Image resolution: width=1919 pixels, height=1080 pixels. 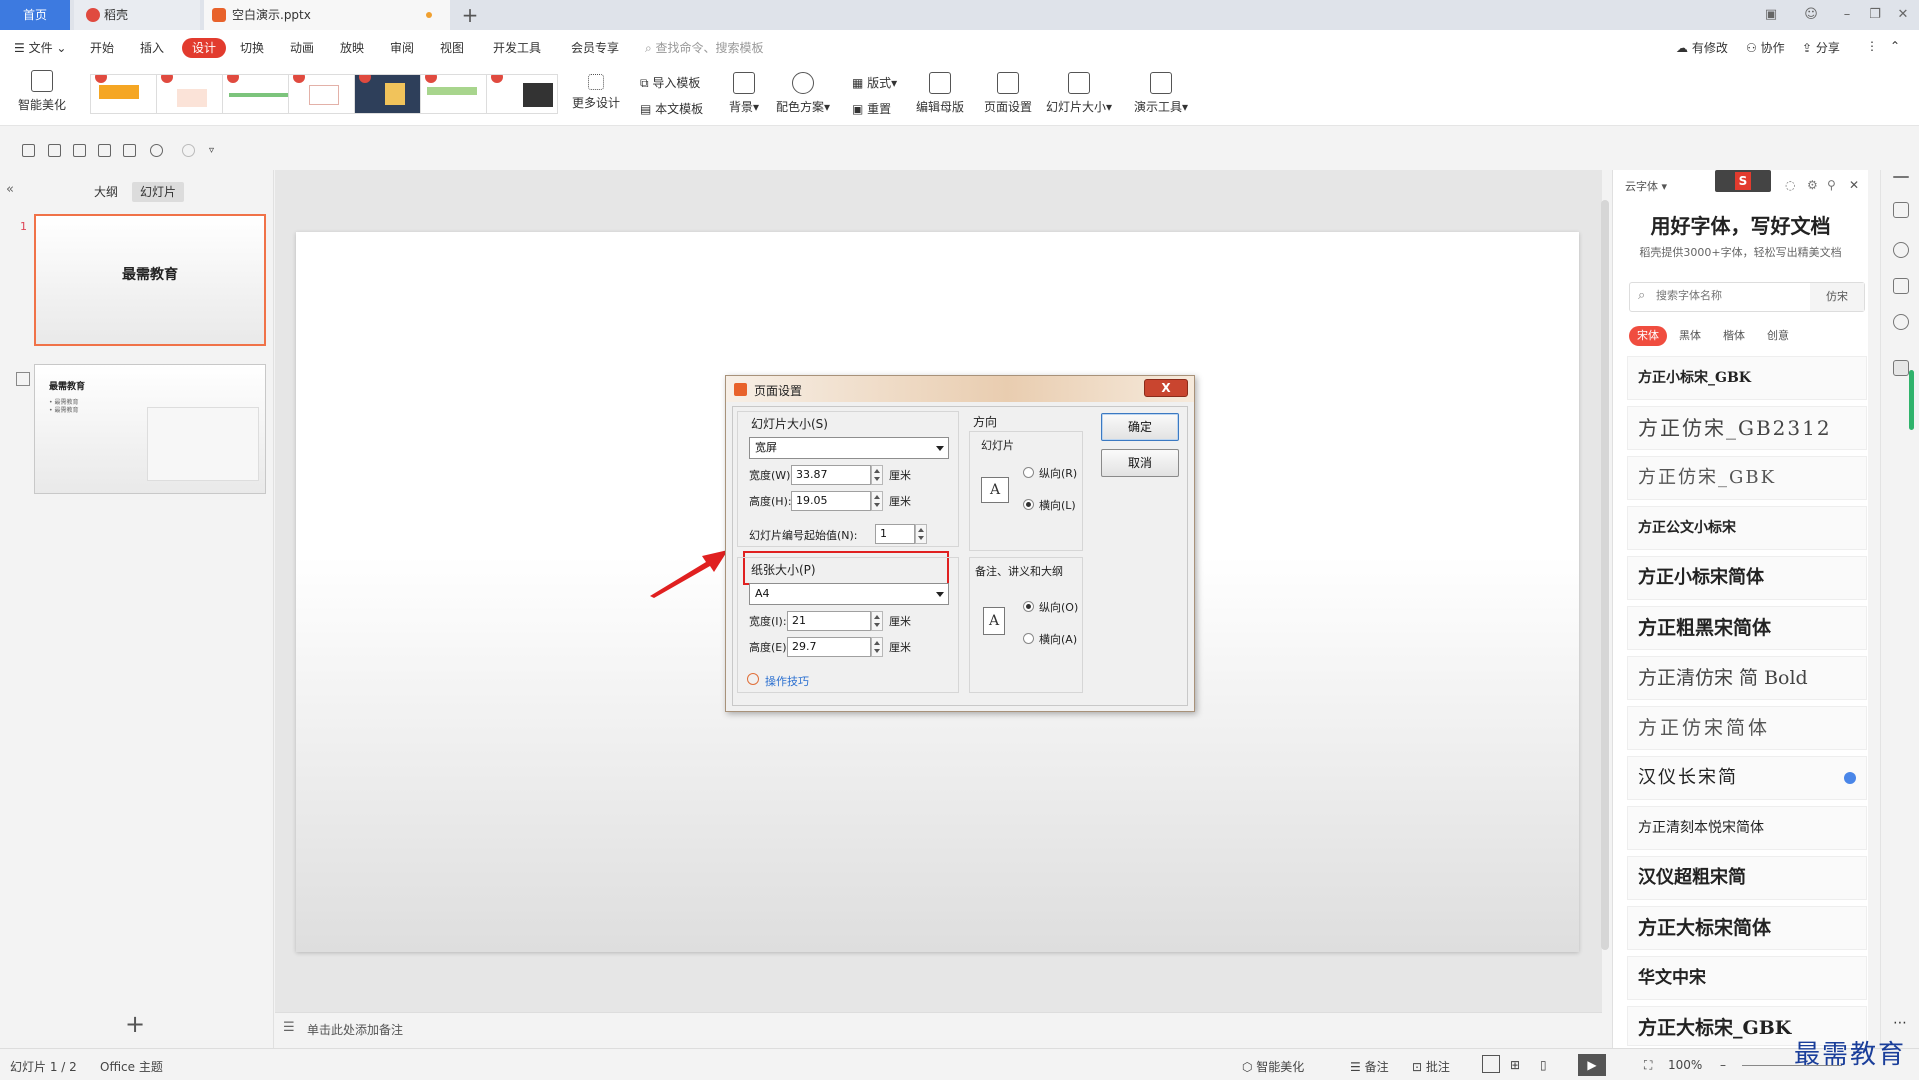 What do you see at coordinates (1605, 575) in the screenshot?
I see `scrollbar-thumb` at bounding box center [1605, 575].